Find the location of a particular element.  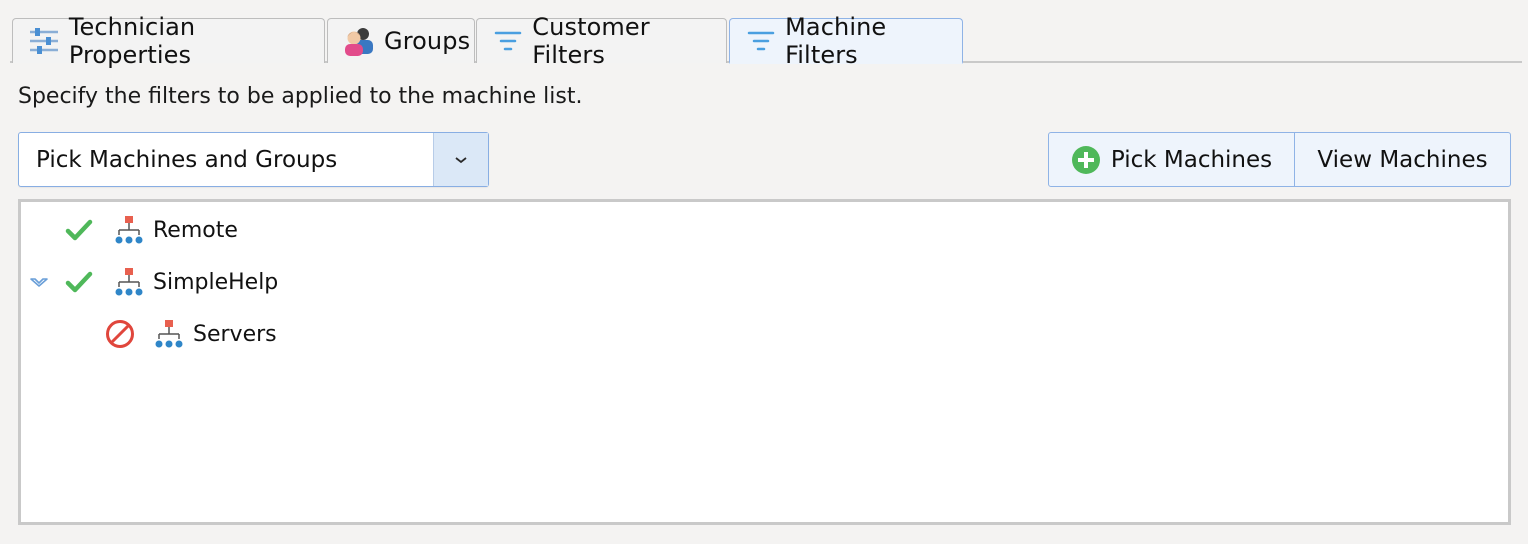

view-machines-button: View Machines is located at coordinates (1402, 159).